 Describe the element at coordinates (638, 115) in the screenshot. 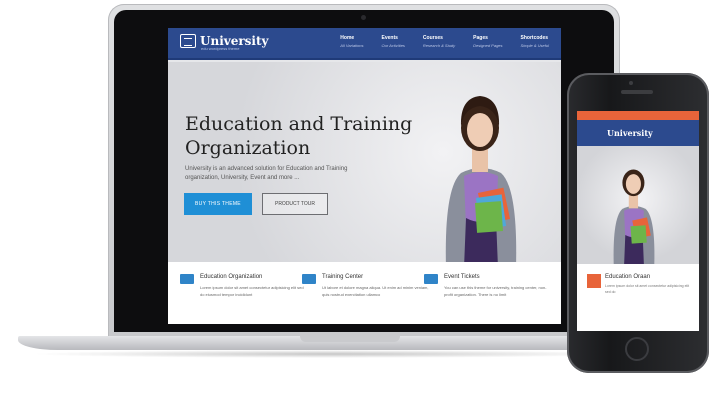

I see `phone-top-bar` at that location.